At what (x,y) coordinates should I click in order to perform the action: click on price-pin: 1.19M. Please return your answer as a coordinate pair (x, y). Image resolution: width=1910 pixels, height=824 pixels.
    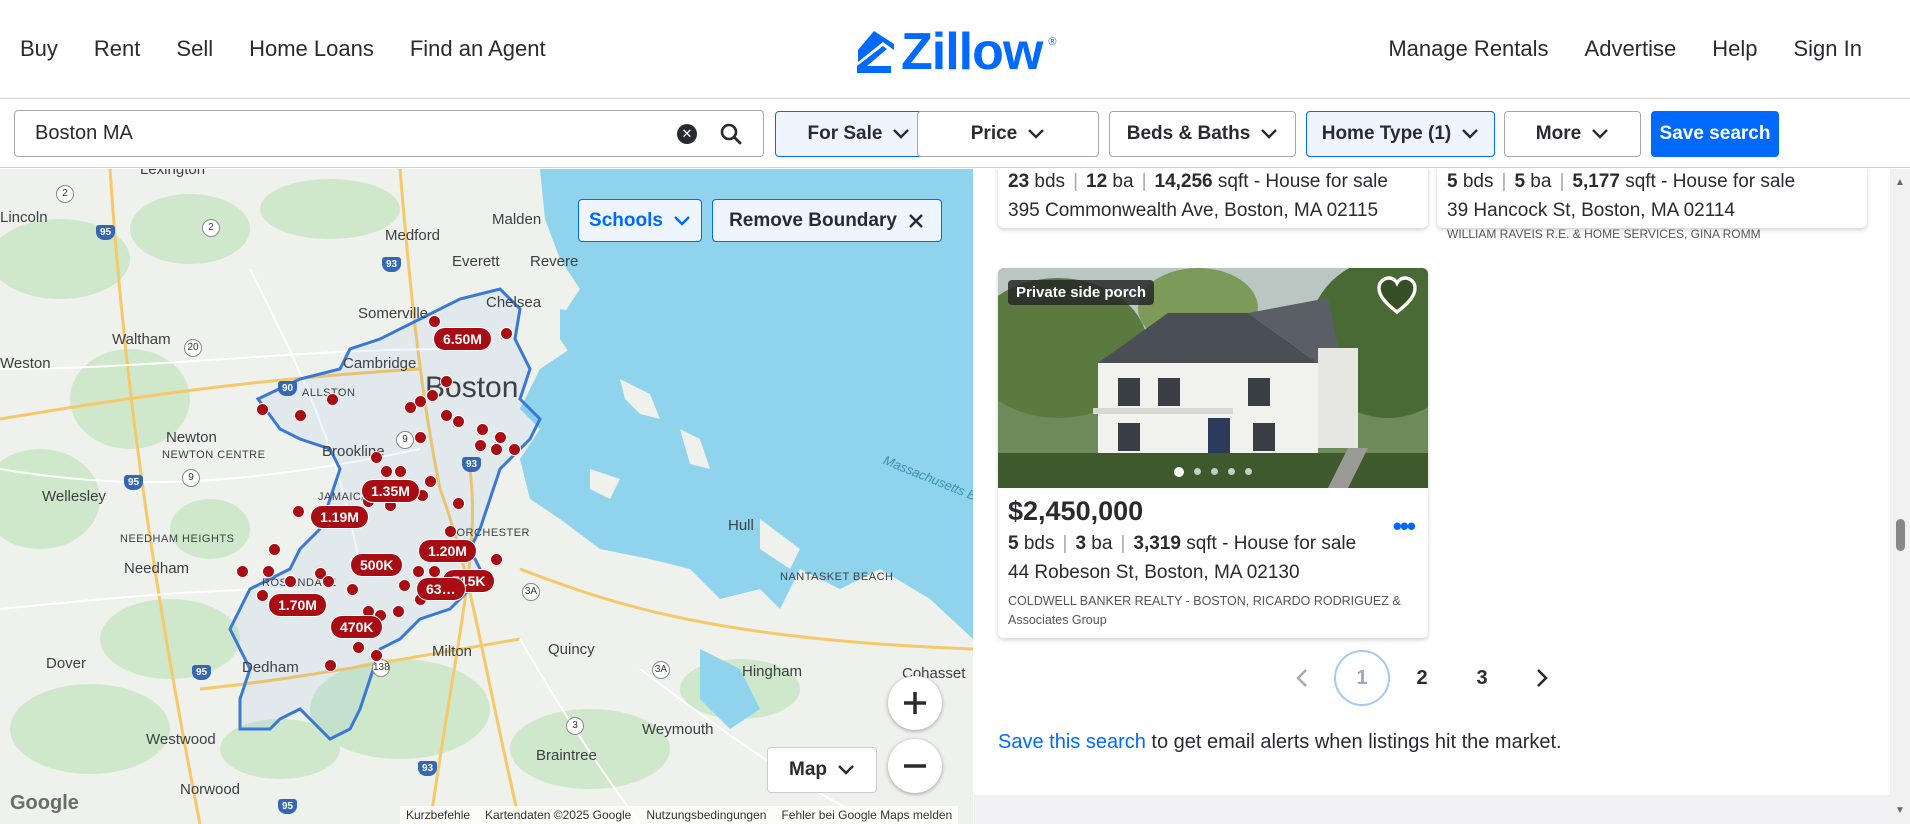
    Looking at the image, I should click on (339, 517).